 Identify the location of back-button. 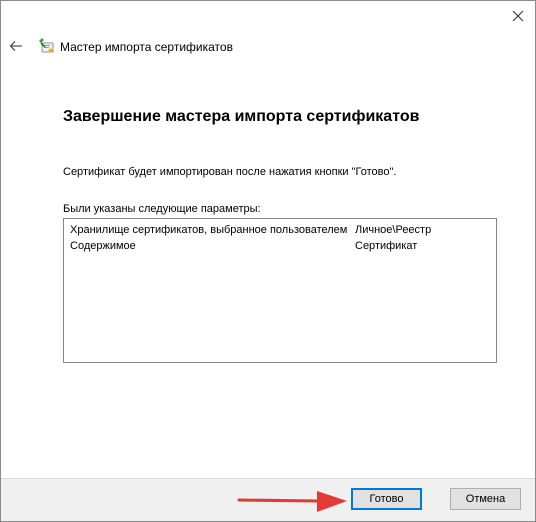
(16, 46).